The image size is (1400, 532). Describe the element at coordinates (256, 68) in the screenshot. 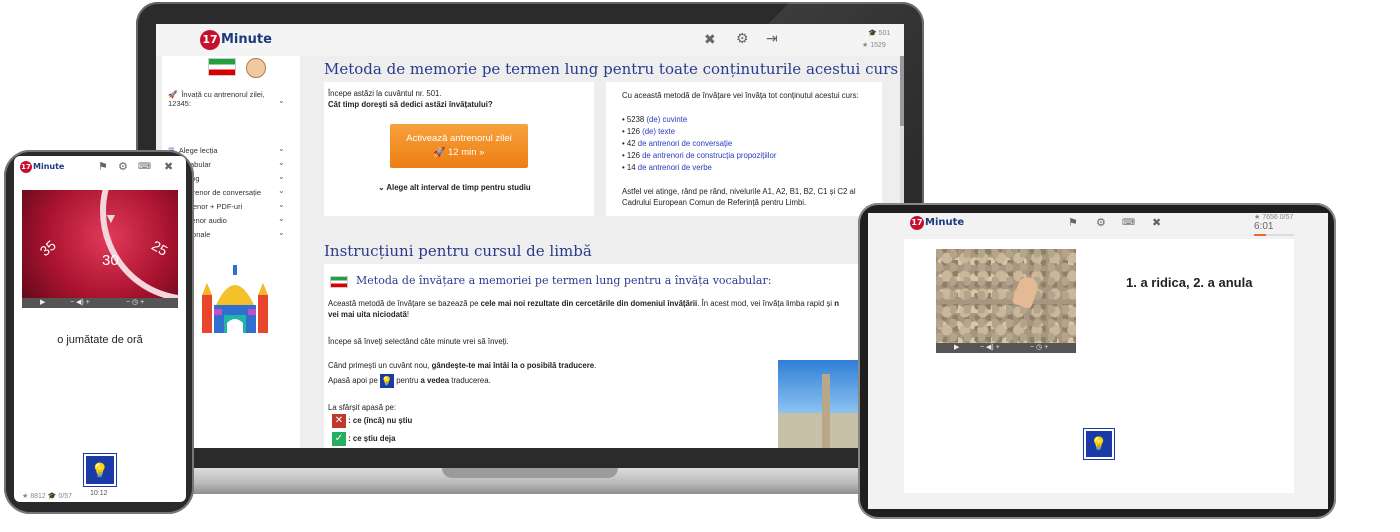

I see `avatar` at that location.